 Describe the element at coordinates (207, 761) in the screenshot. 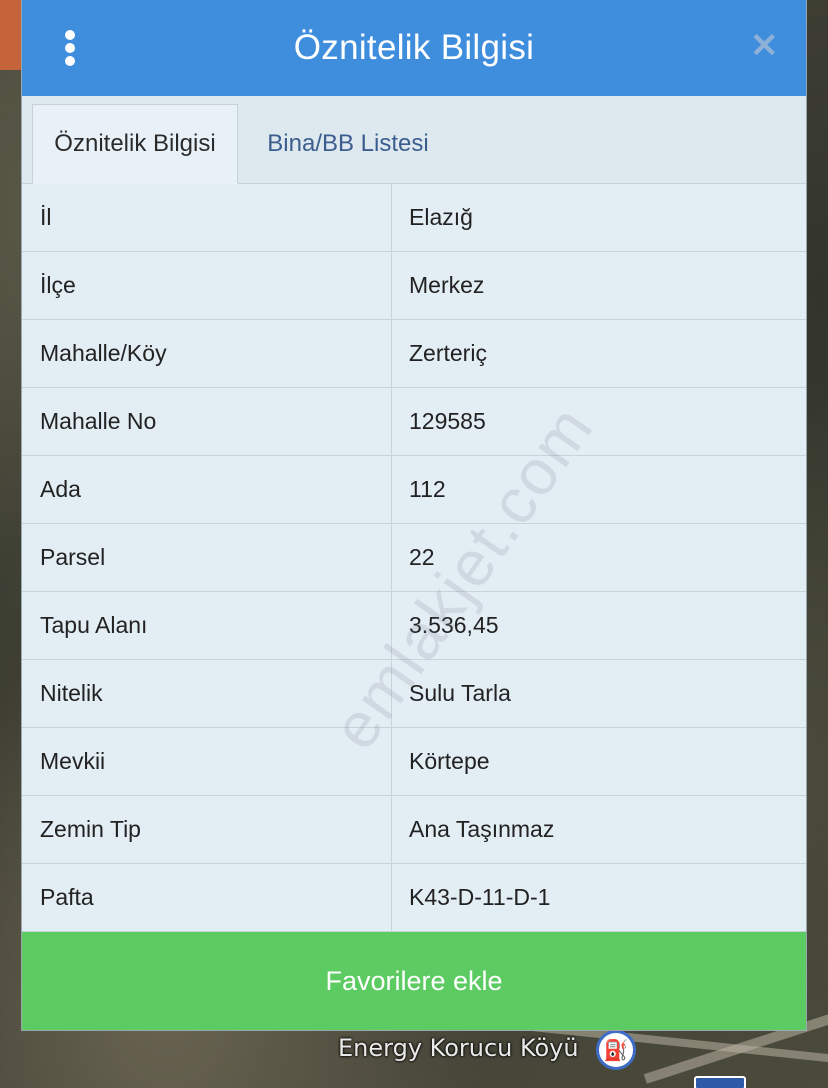

I see `attribute-key: Mevkii` at that location.